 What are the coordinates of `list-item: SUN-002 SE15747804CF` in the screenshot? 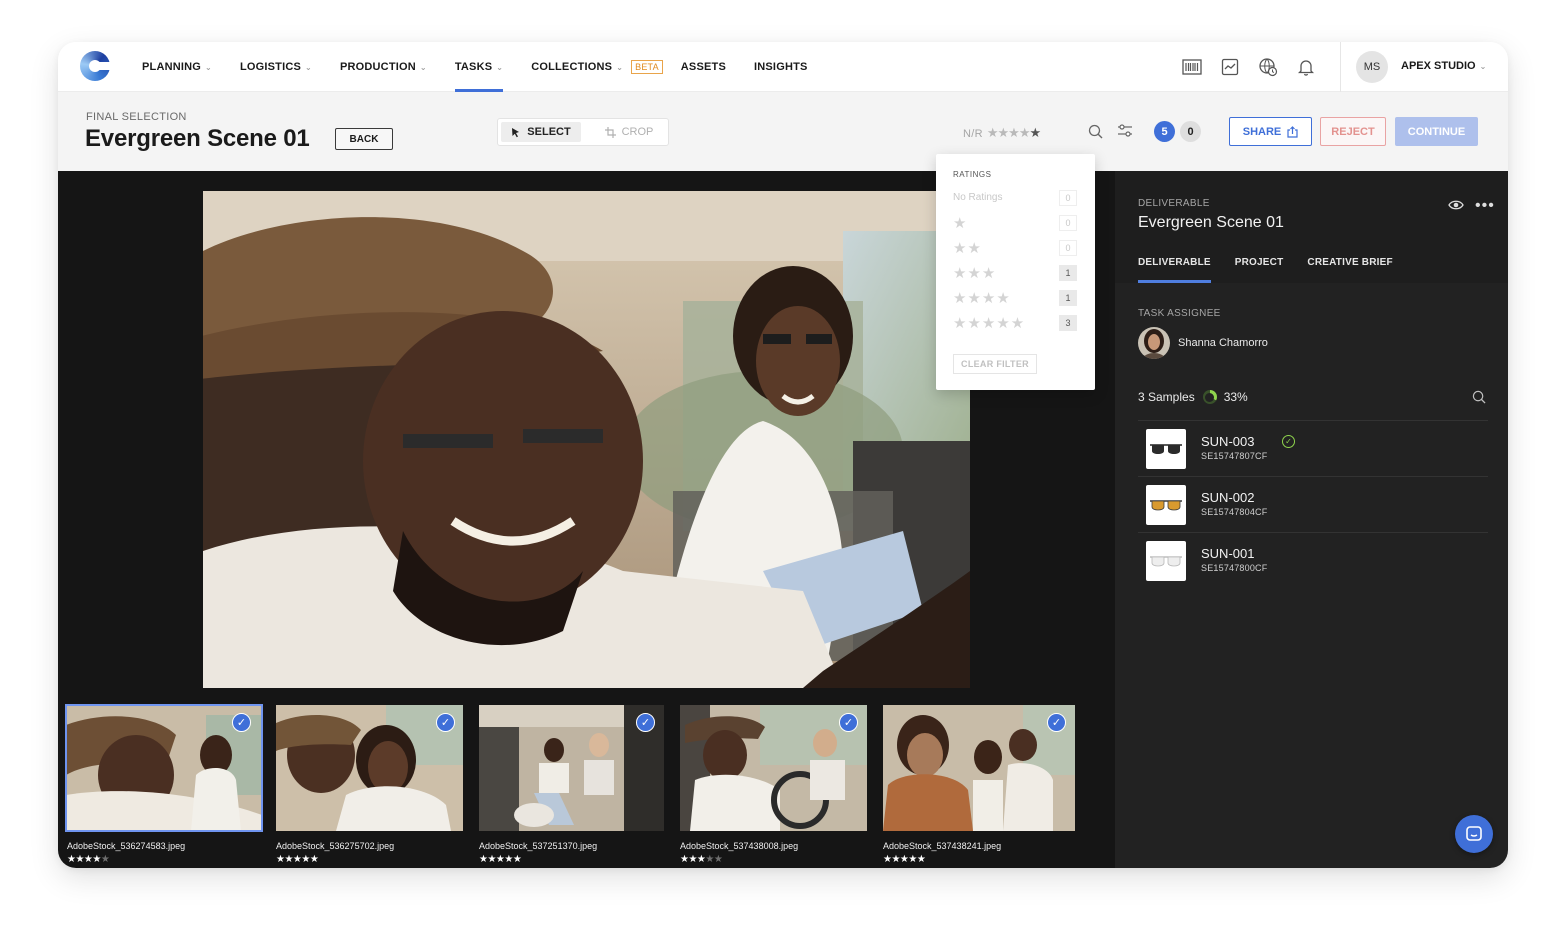 It's located at (1313, 504).